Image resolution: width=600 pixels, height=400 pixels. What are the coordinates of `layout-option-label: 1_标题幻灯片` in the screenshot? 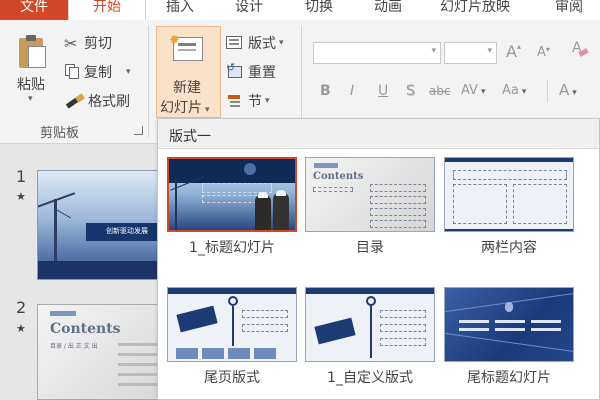 It's located at (232, 248).